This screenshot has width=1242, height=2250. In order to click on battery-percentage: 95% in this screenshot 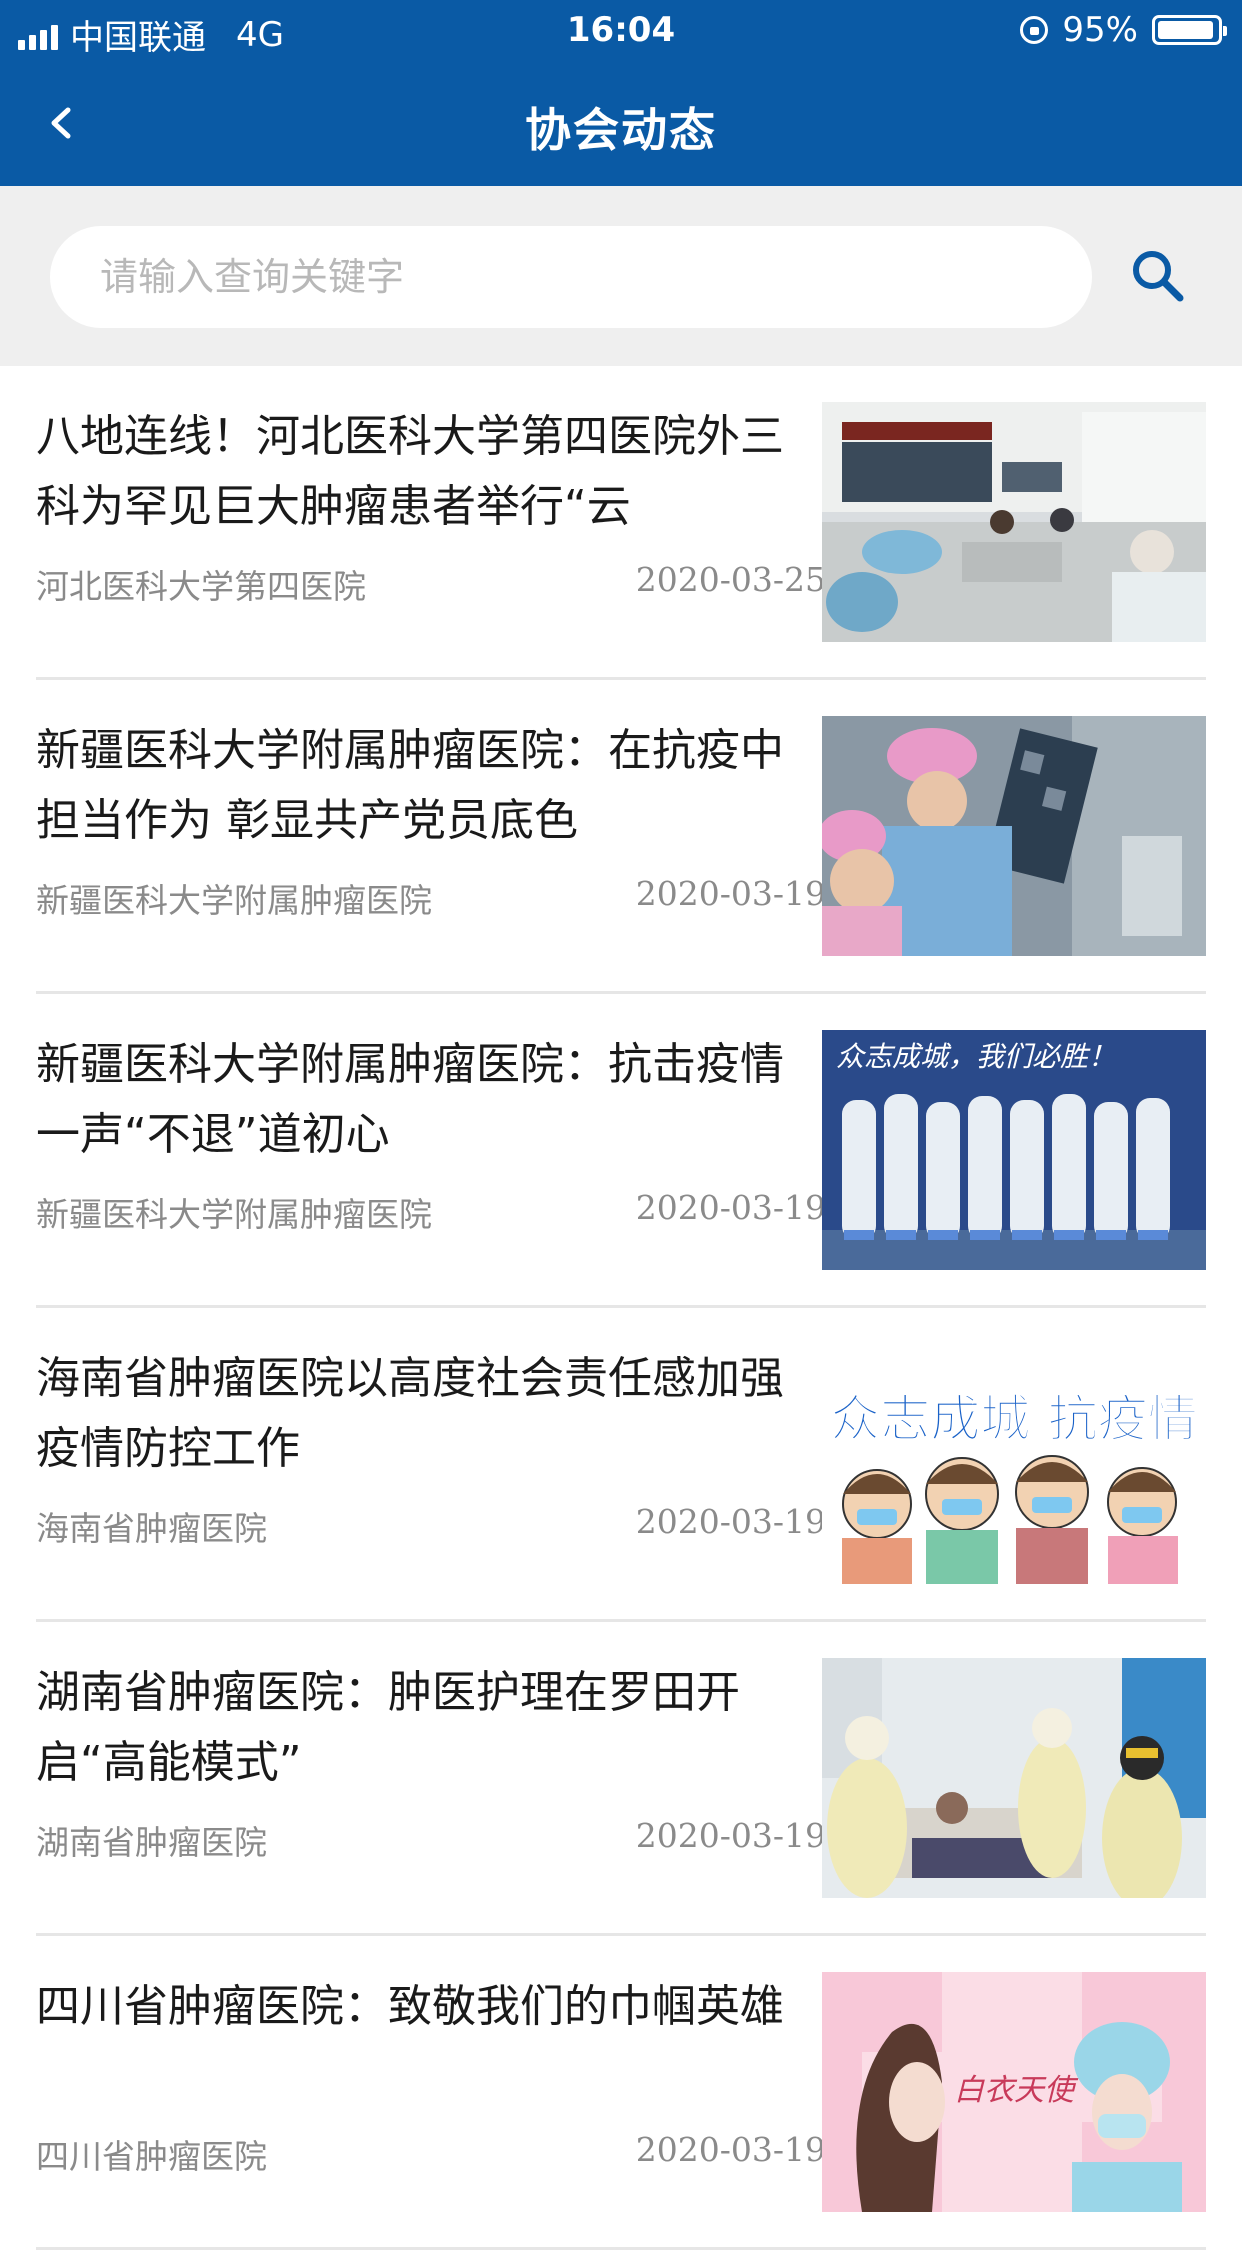, I will do `click(1100, 30)`.